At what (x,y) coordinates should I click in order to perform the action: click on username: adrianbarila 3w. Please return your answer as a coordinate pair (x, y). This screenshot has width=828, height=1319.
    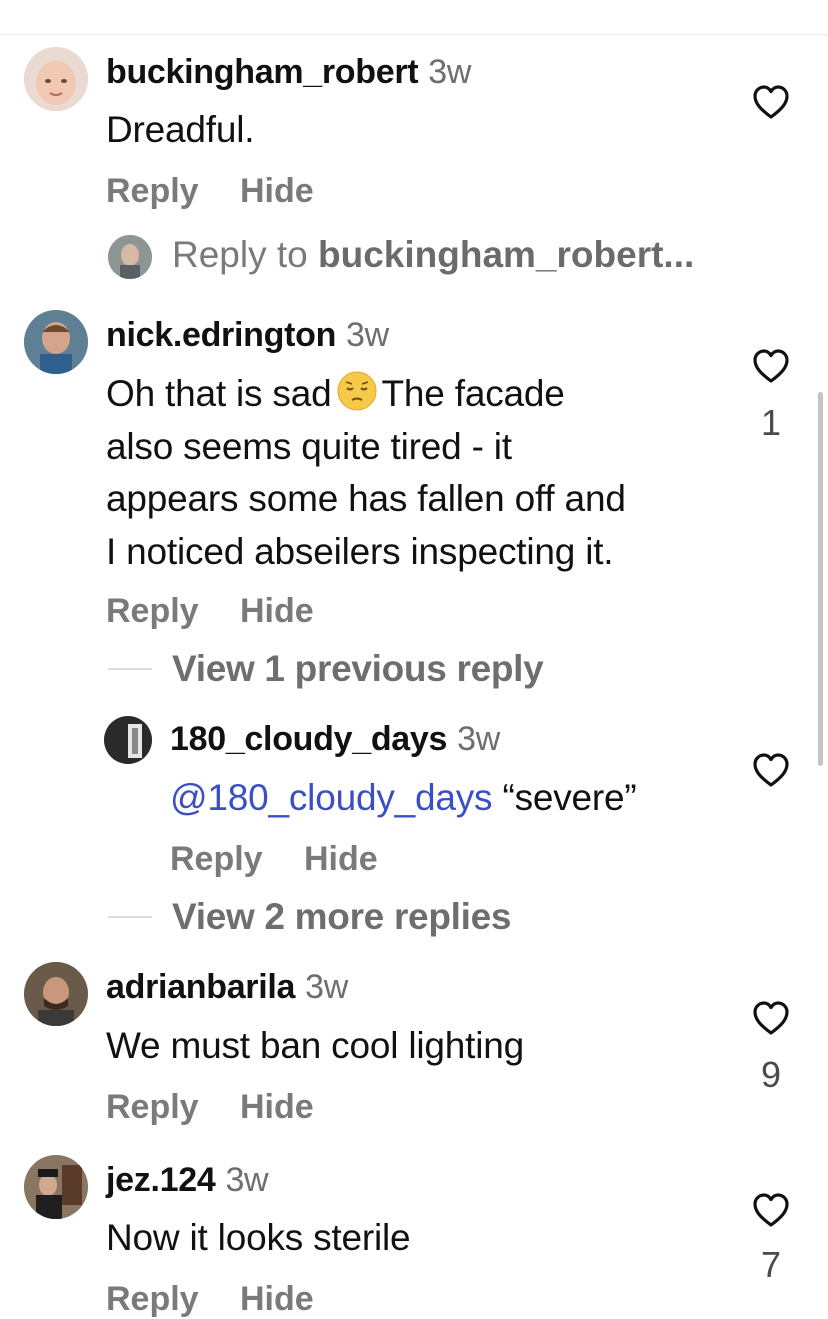
    Looking at the image, I should click on (227, 987).